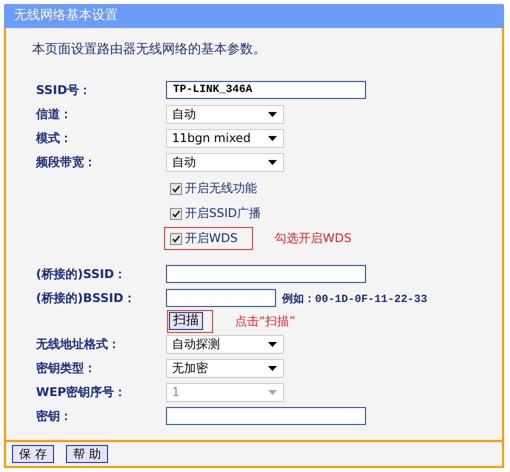 Image resolution: width=510 pixels, height=472 pixels. Describe the element at coordinates (313, 238) in the screenshot. I see `annotation-text: 勾选开启WDS` at that location.